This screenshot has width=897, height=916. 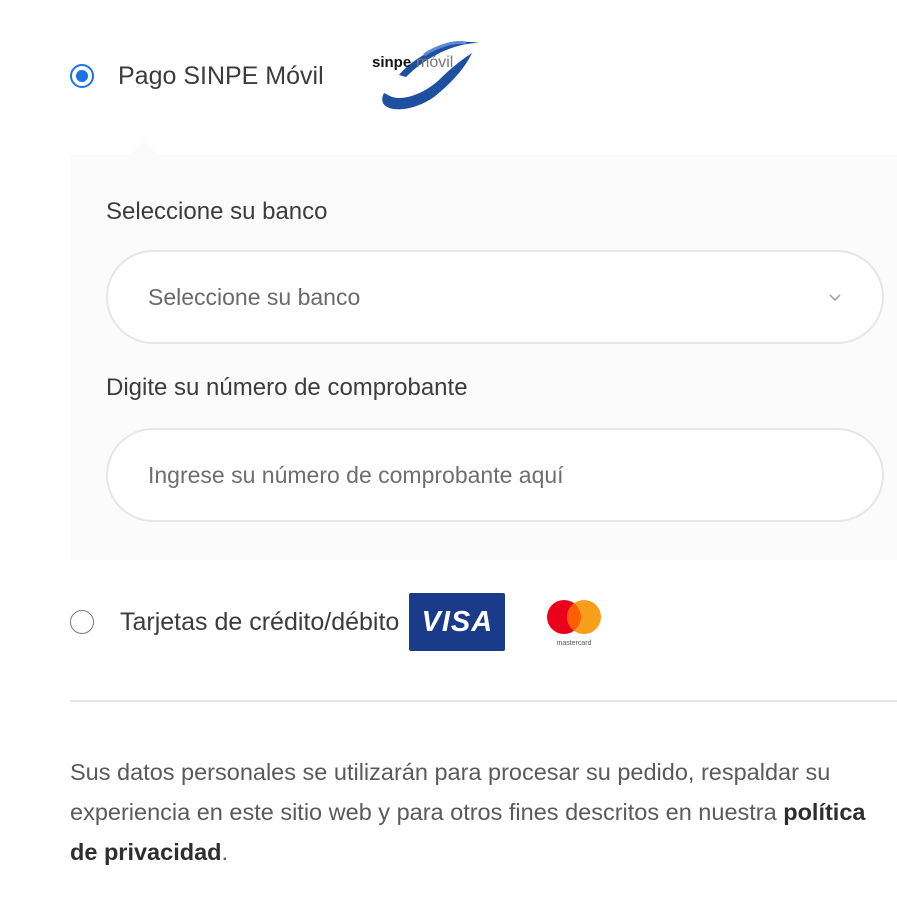 What do you see at coordinates (217, 211) in the screenshot?
I see `bank-select-label: Seleccione su banco` at bounding box center [217, 211].